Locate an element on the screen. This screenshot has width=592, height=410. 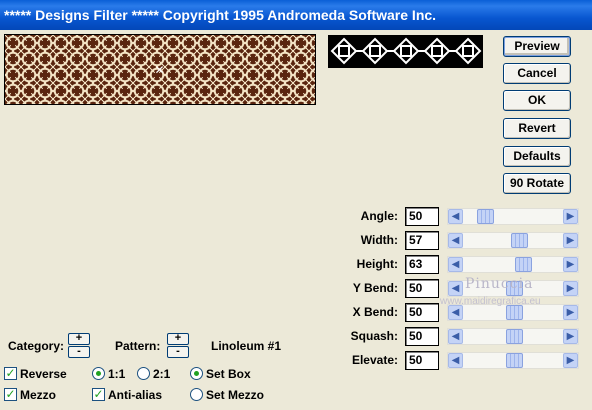
ok-button: OK is located at coordinates (537, 100).